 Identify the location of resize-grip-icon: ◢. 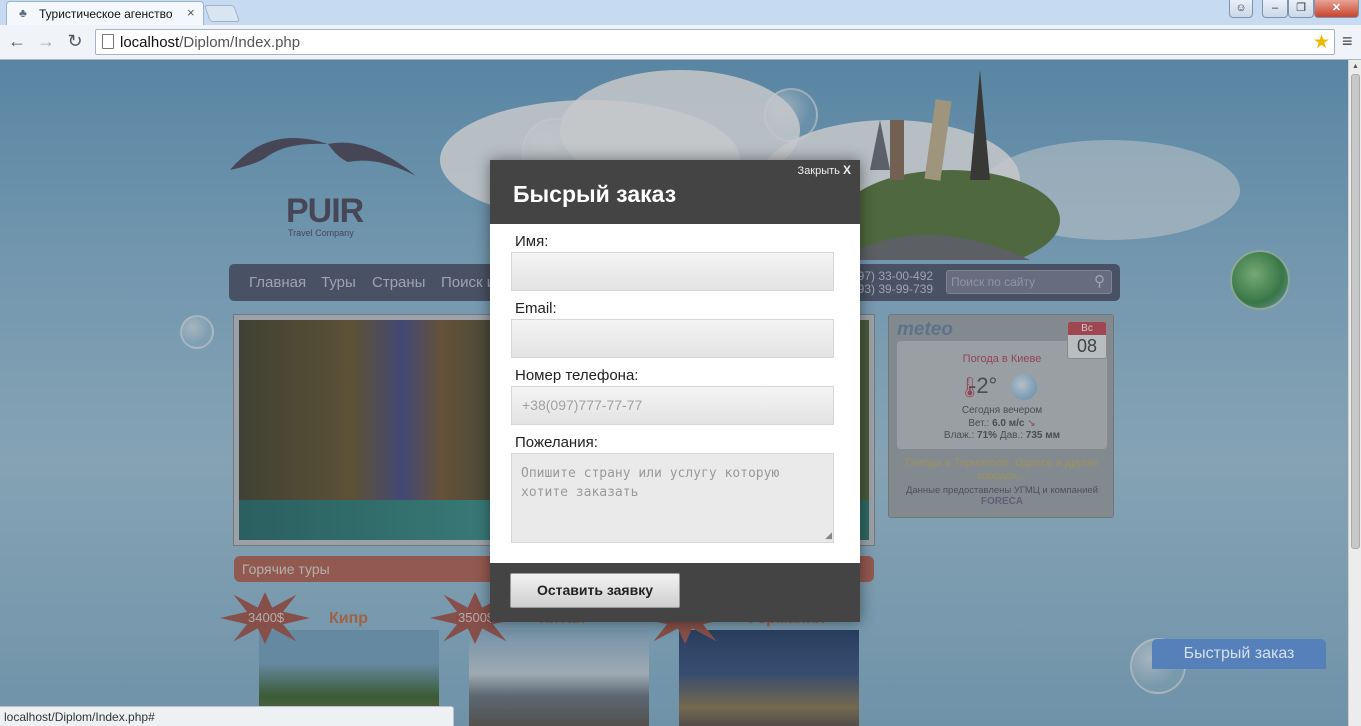
(828, 535).